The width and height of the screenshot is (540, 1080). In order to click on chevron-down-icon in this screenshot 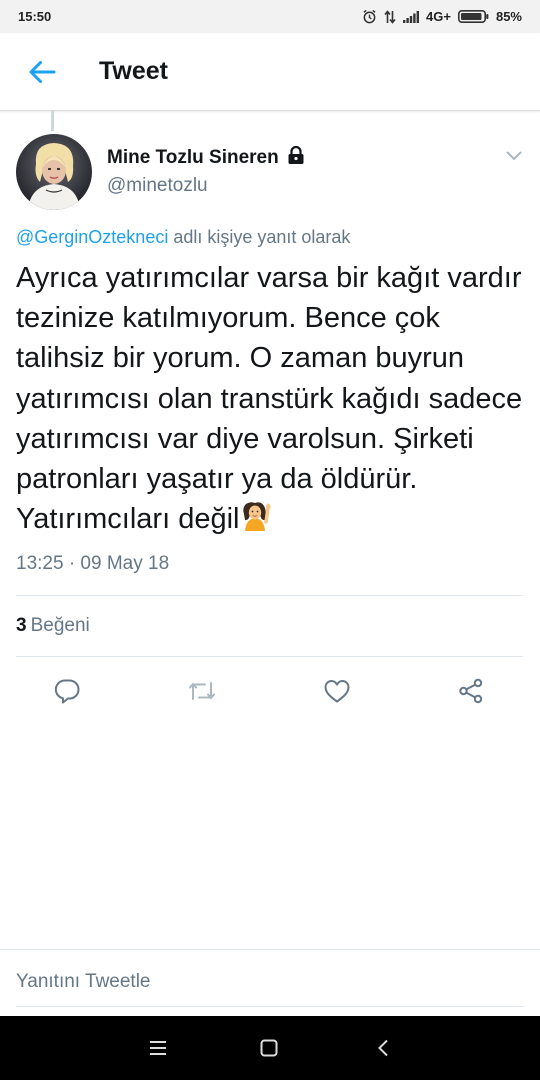, I will do `click(514, 156)`.